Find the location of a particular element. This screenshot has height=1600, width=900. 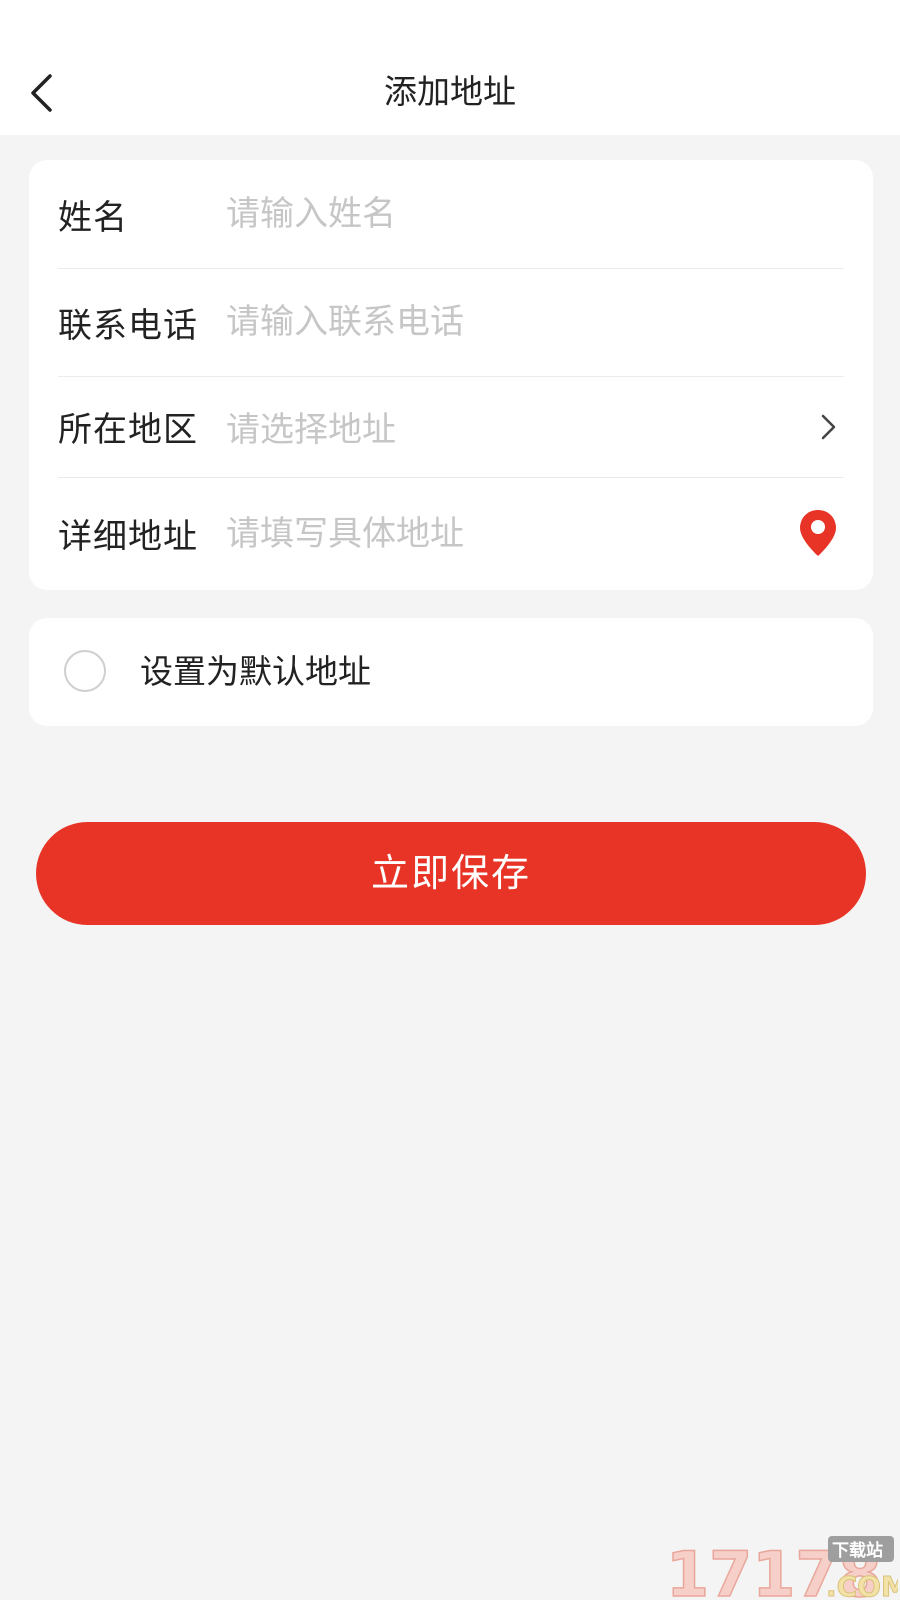

detail-label: 详细地址 is located at coordinates (128, 537).